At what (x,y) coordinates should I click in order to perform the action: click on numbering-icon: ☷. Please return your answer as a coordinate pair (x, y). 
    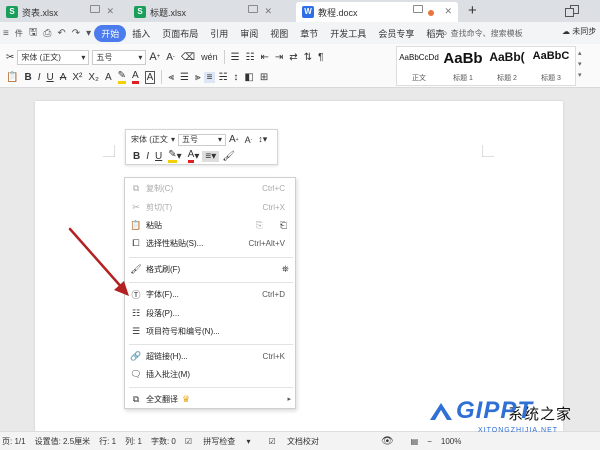
    Looking at the image, I should click on (250, 57).